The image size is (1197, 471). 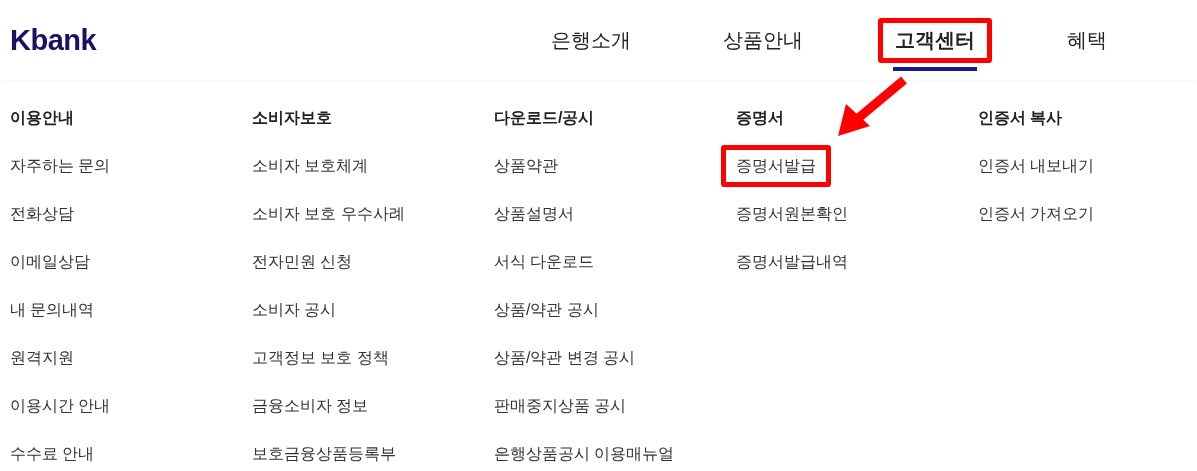 What do you see at coordinates (544, 118) in the screenshot?
I see `menu-heading: 다운로드/공시` at bounding box center [544, 118].